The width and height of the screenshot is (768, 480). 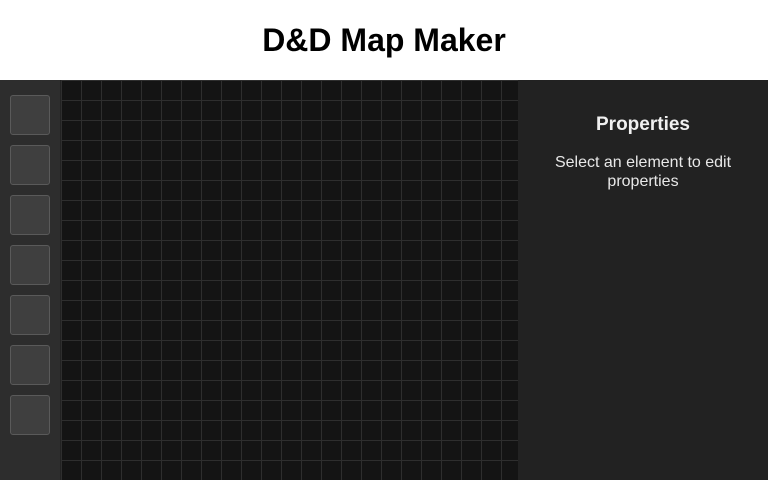 What do you see at coordinates (643, 172) in the screenshot?
I see `properties-empty-message: Select an element to edit properties` at bounding box center [643, 172].